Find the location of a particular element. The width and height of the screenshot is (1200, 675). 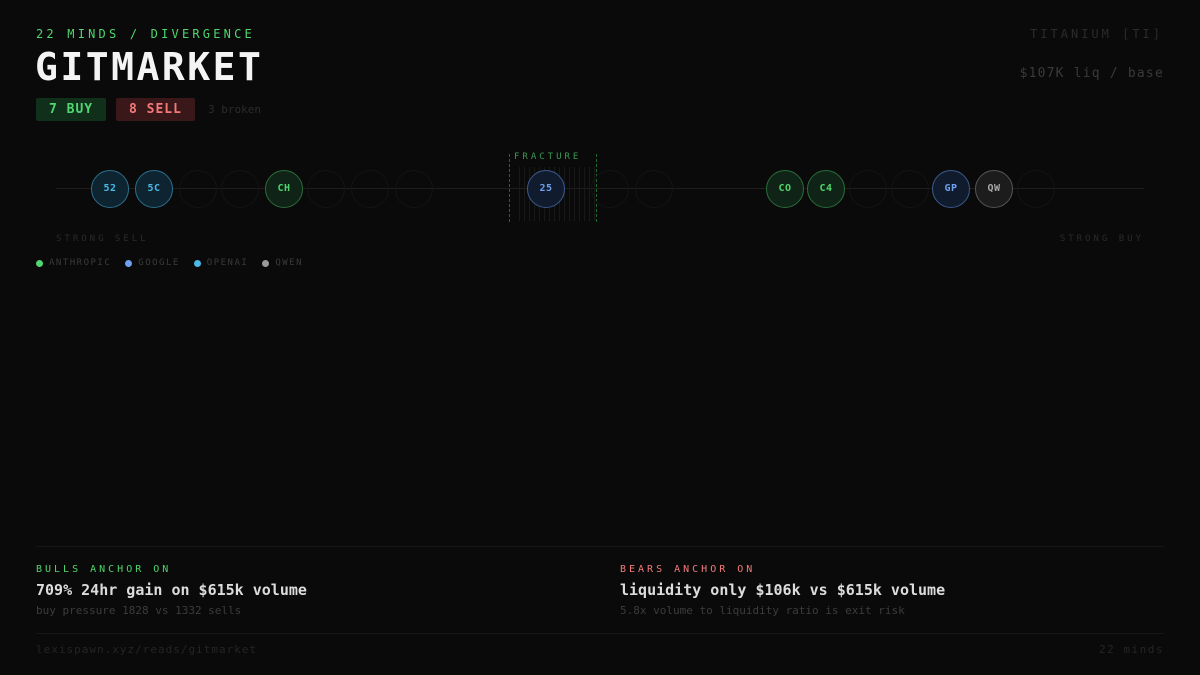

provider-legend: ANTHROPIC GOOGLE OPENAI QWEN is located at coordinates (169, 263).